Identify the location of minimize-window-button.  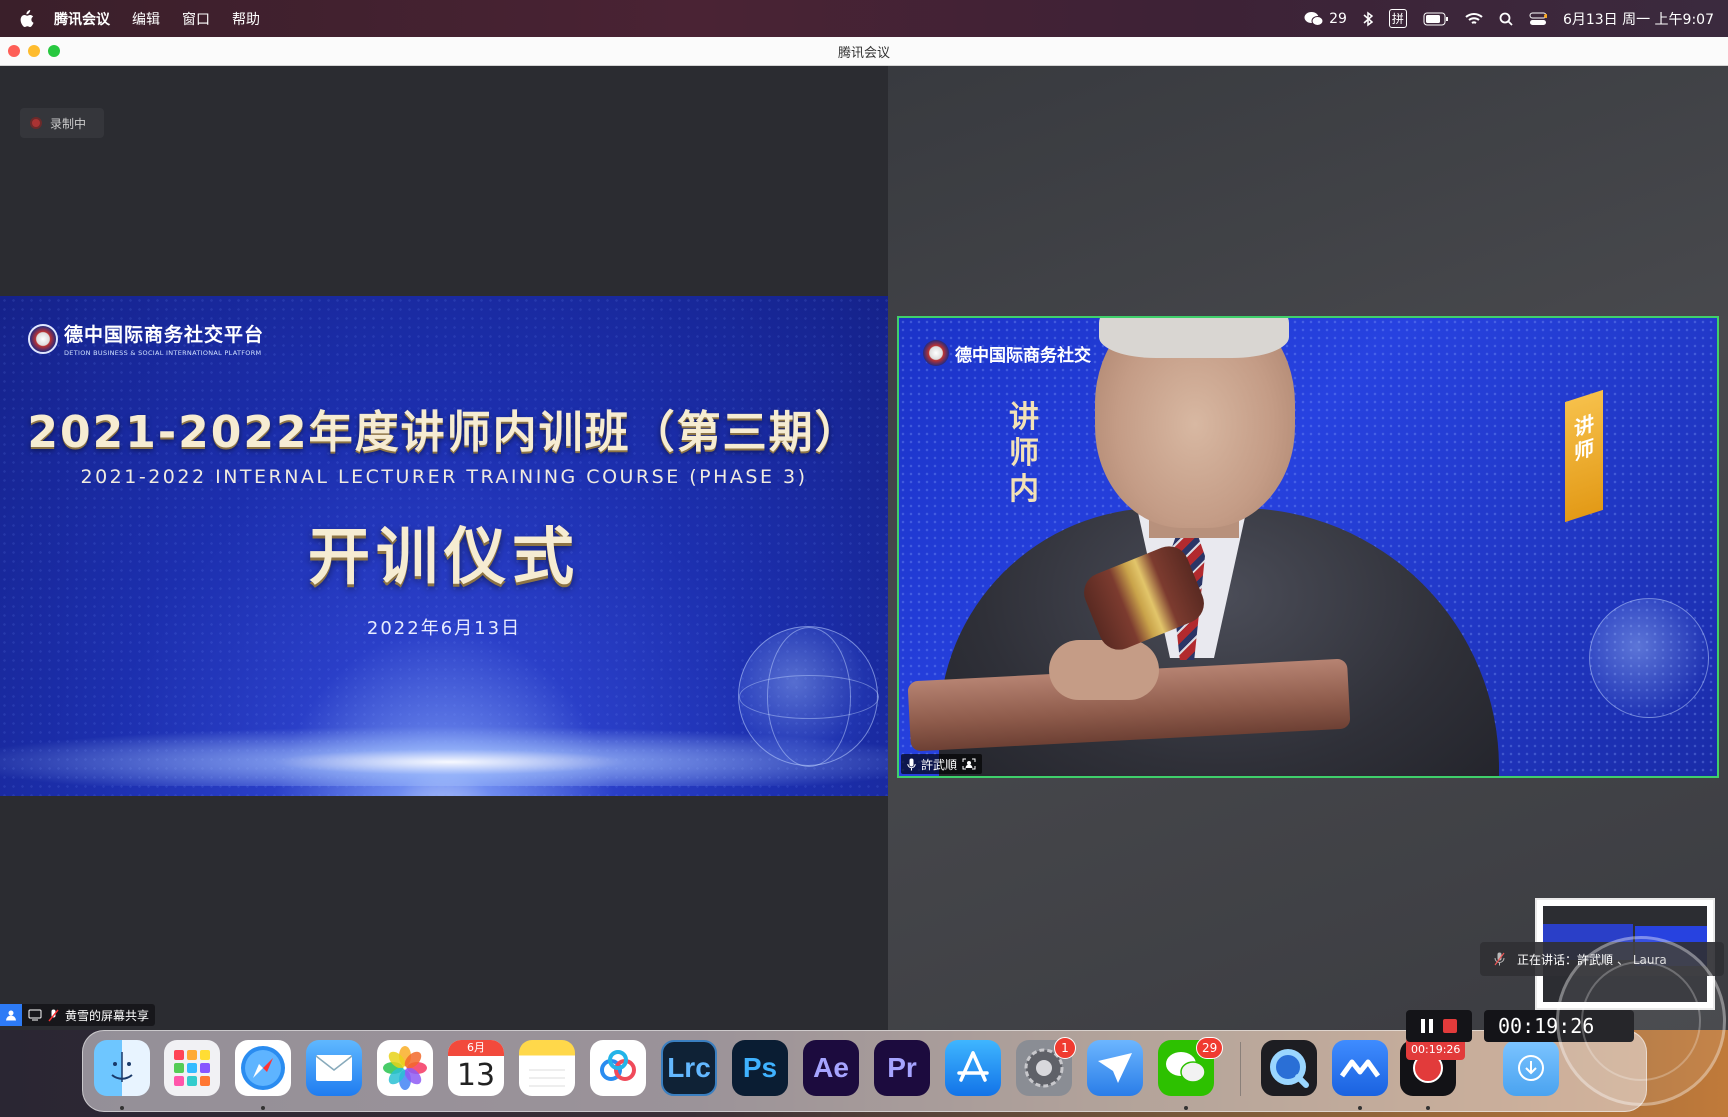
(34, 51).